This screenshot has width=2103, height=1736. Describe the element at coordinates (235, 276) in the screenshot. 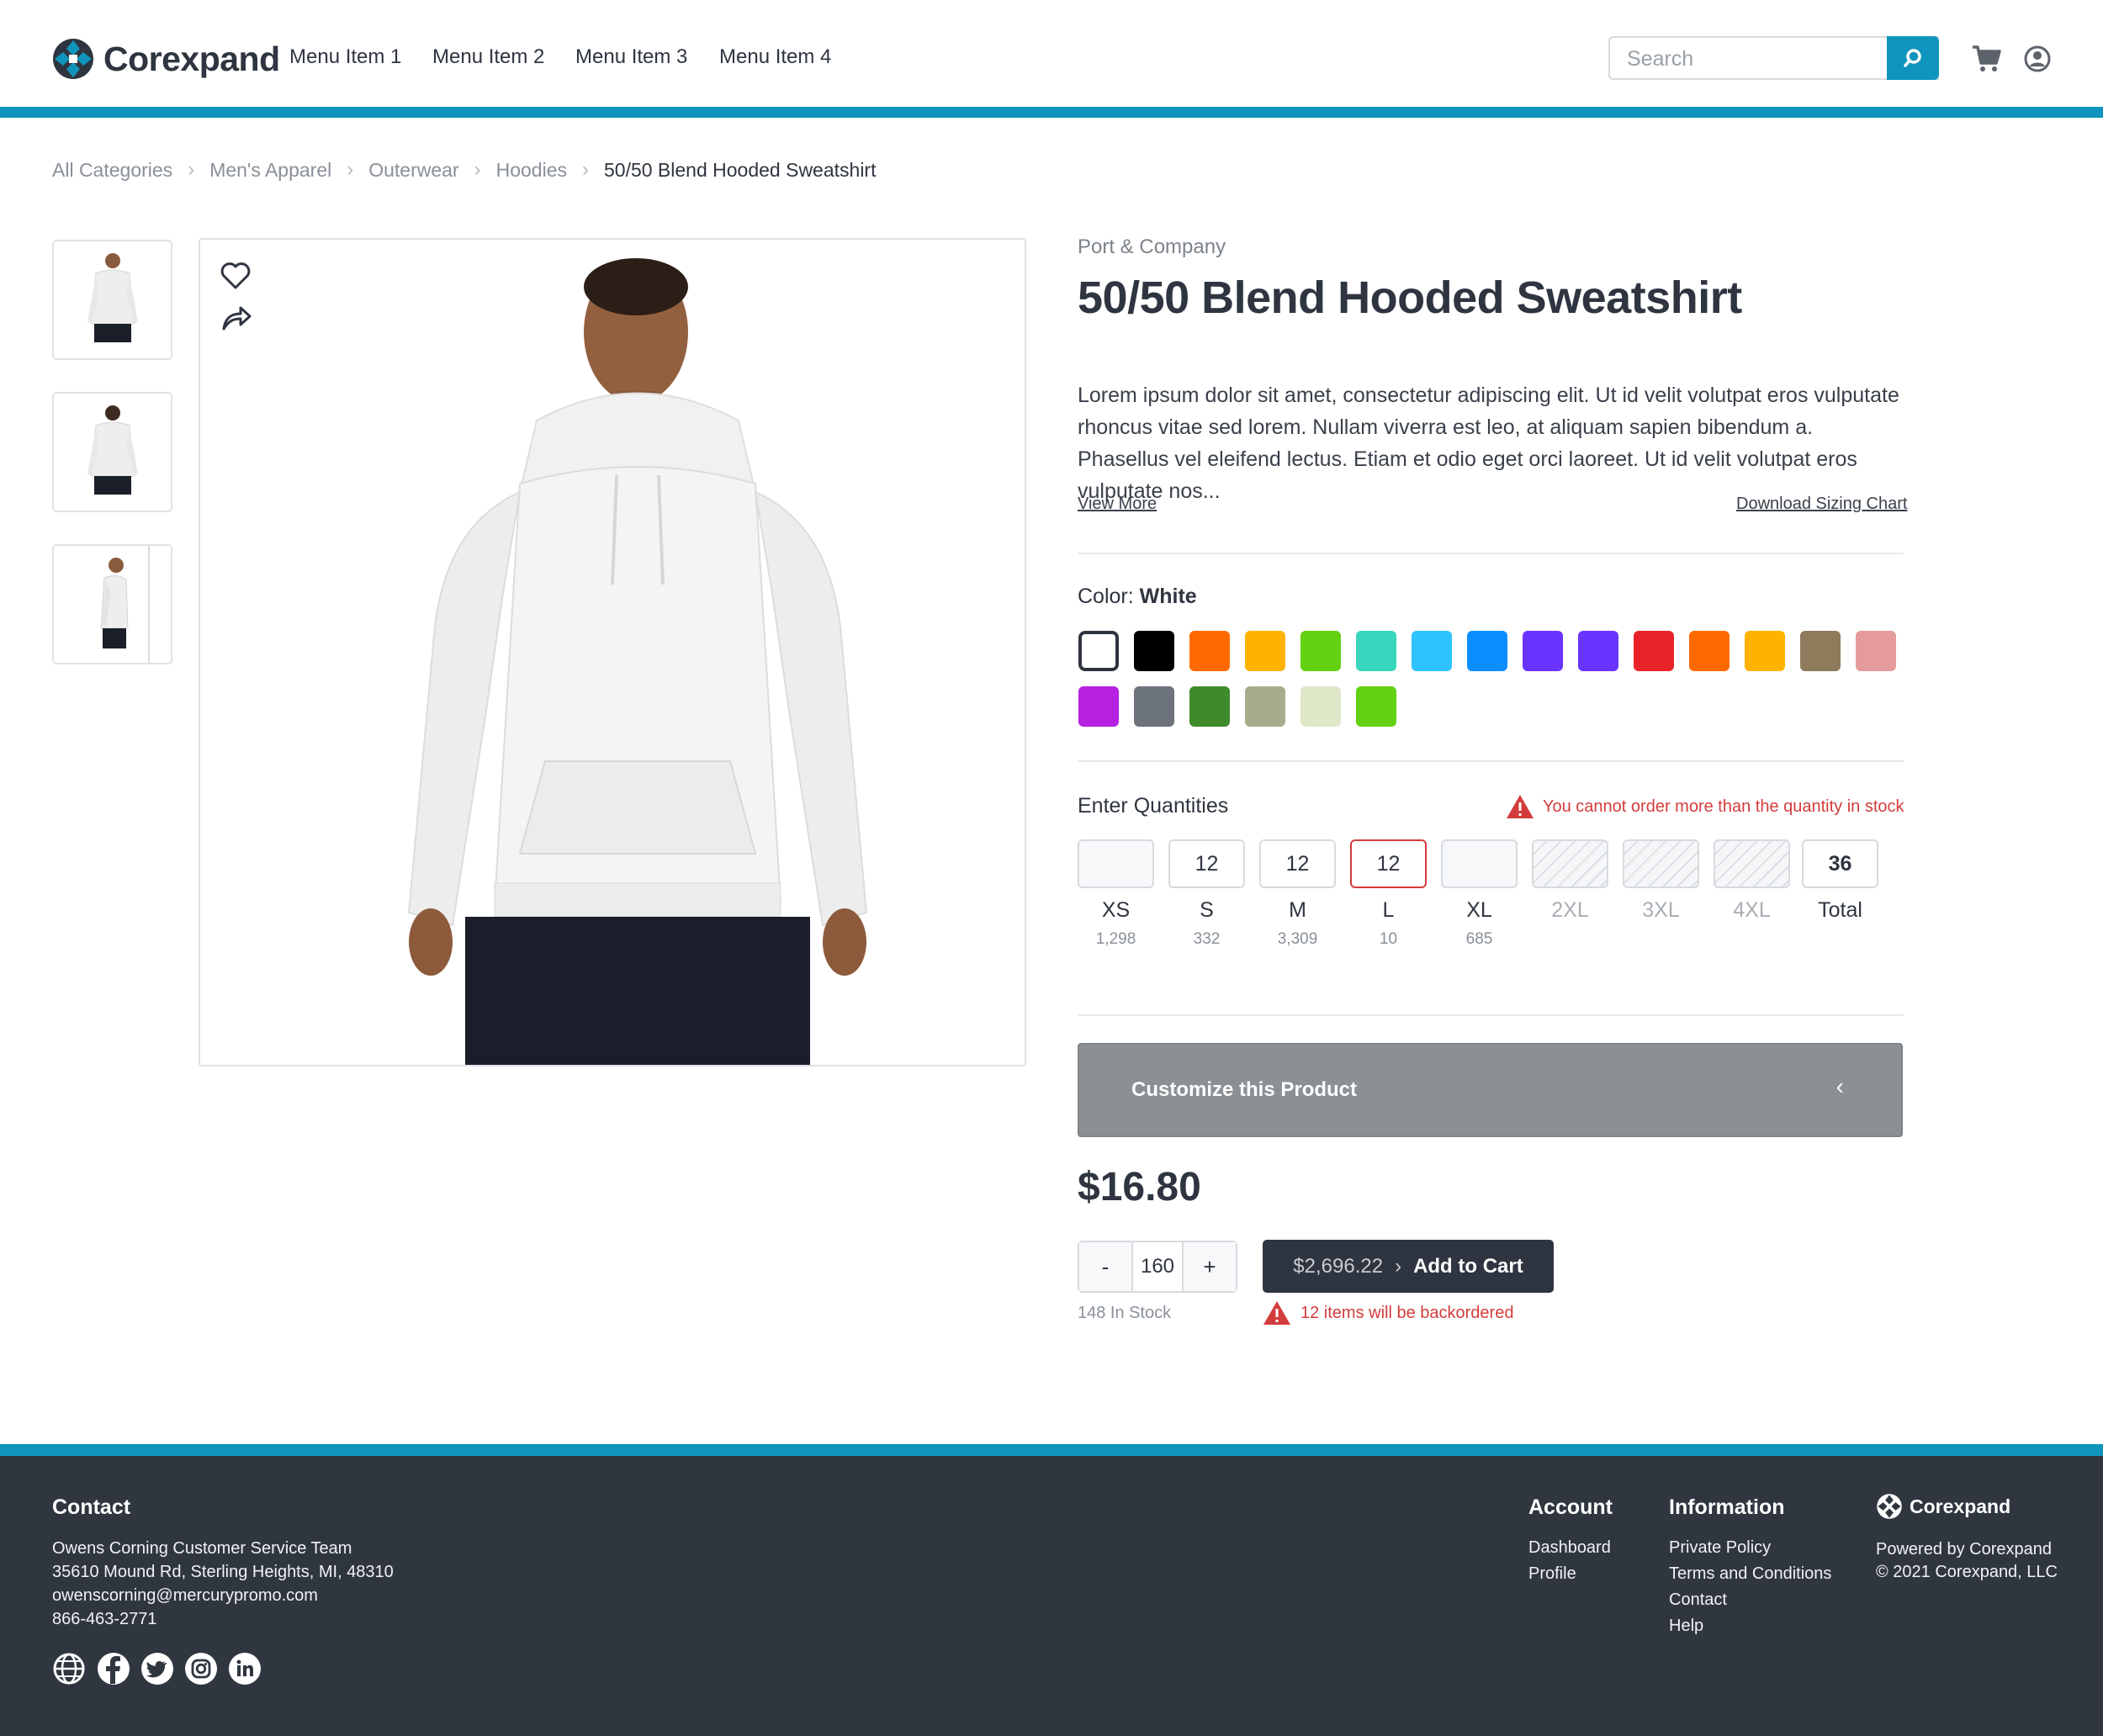

I see `heart-icon` at that location.